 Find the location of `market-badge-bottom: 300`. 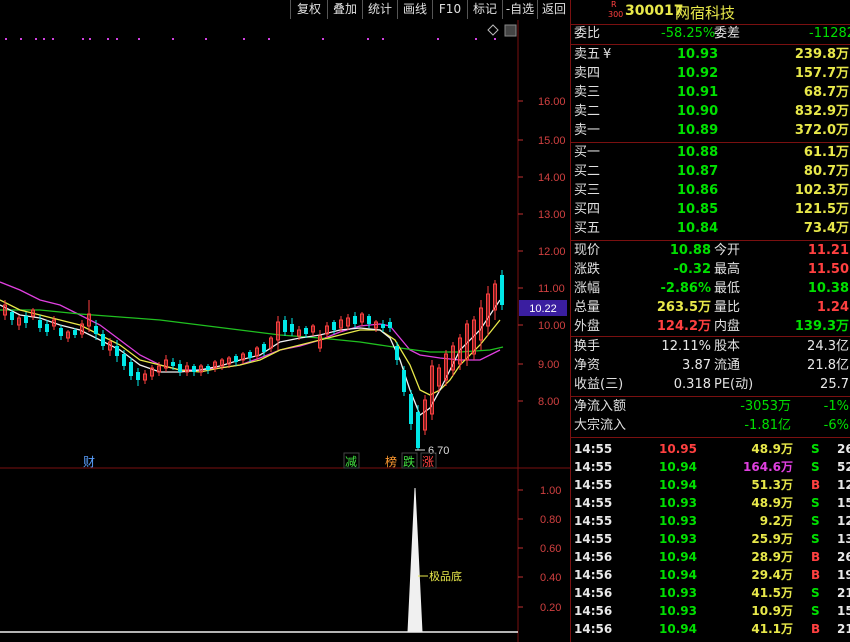

market-badge-bottom: 300 is located at coordinates (616, 14).